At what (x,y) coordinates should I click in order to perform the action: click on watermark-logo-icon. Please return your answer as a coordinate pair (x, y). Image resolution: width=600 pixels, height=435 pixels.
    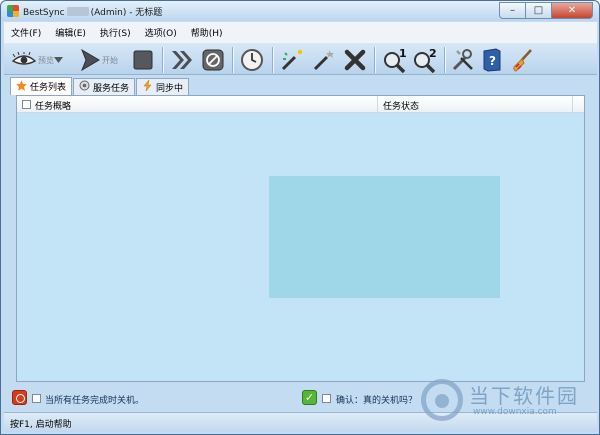
    Looking at the image, I should click on (442, 400).